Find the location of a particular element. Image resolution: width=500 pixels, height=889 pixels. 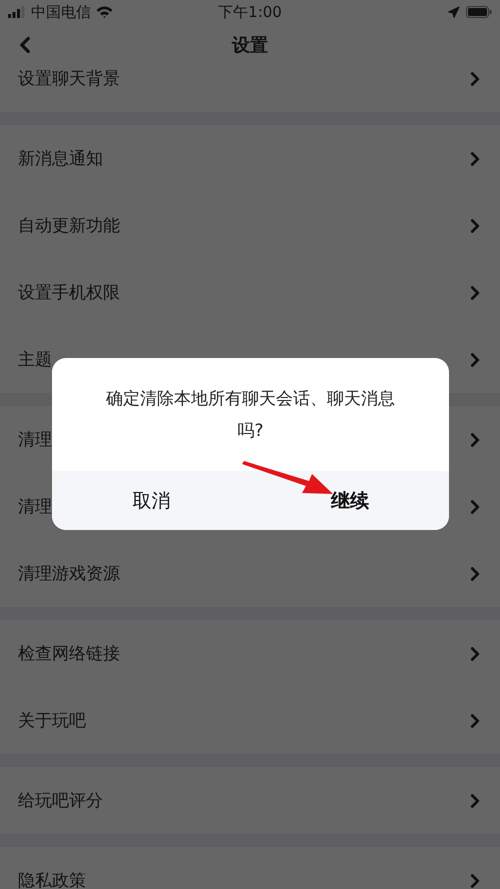

row-label: 清理游戏资源 is located at coordinates (69, 574).